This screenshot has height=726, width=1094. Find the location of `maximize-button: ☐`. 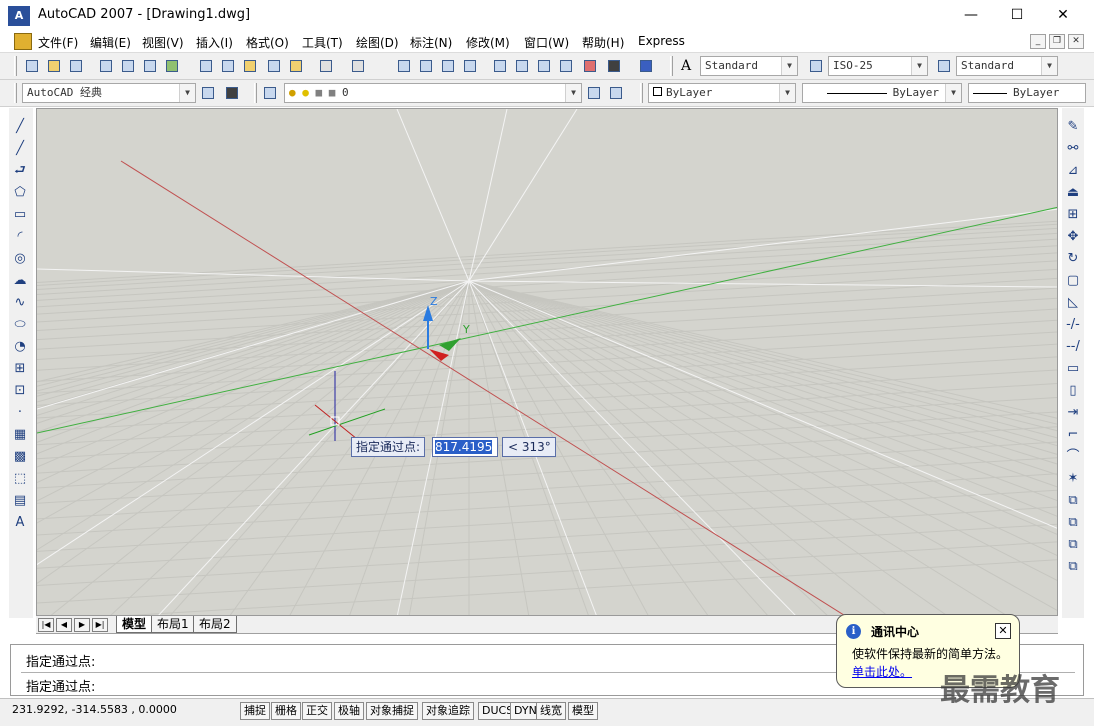

maximize-button: ☐ is located at coordinates (1017, 15).